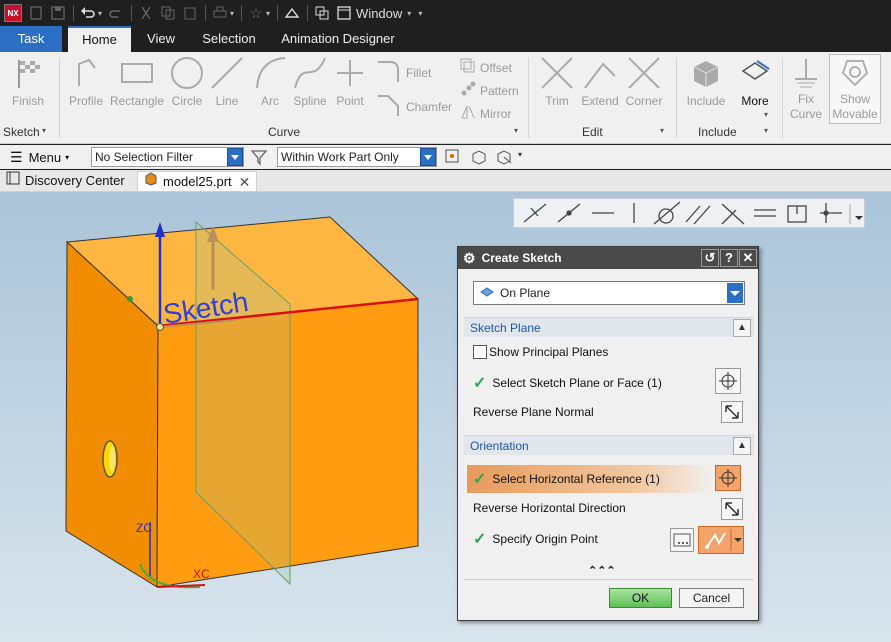 The height and width of the screenshot is (642, 891). I want to click on select-body-icon, so click(479, 158).